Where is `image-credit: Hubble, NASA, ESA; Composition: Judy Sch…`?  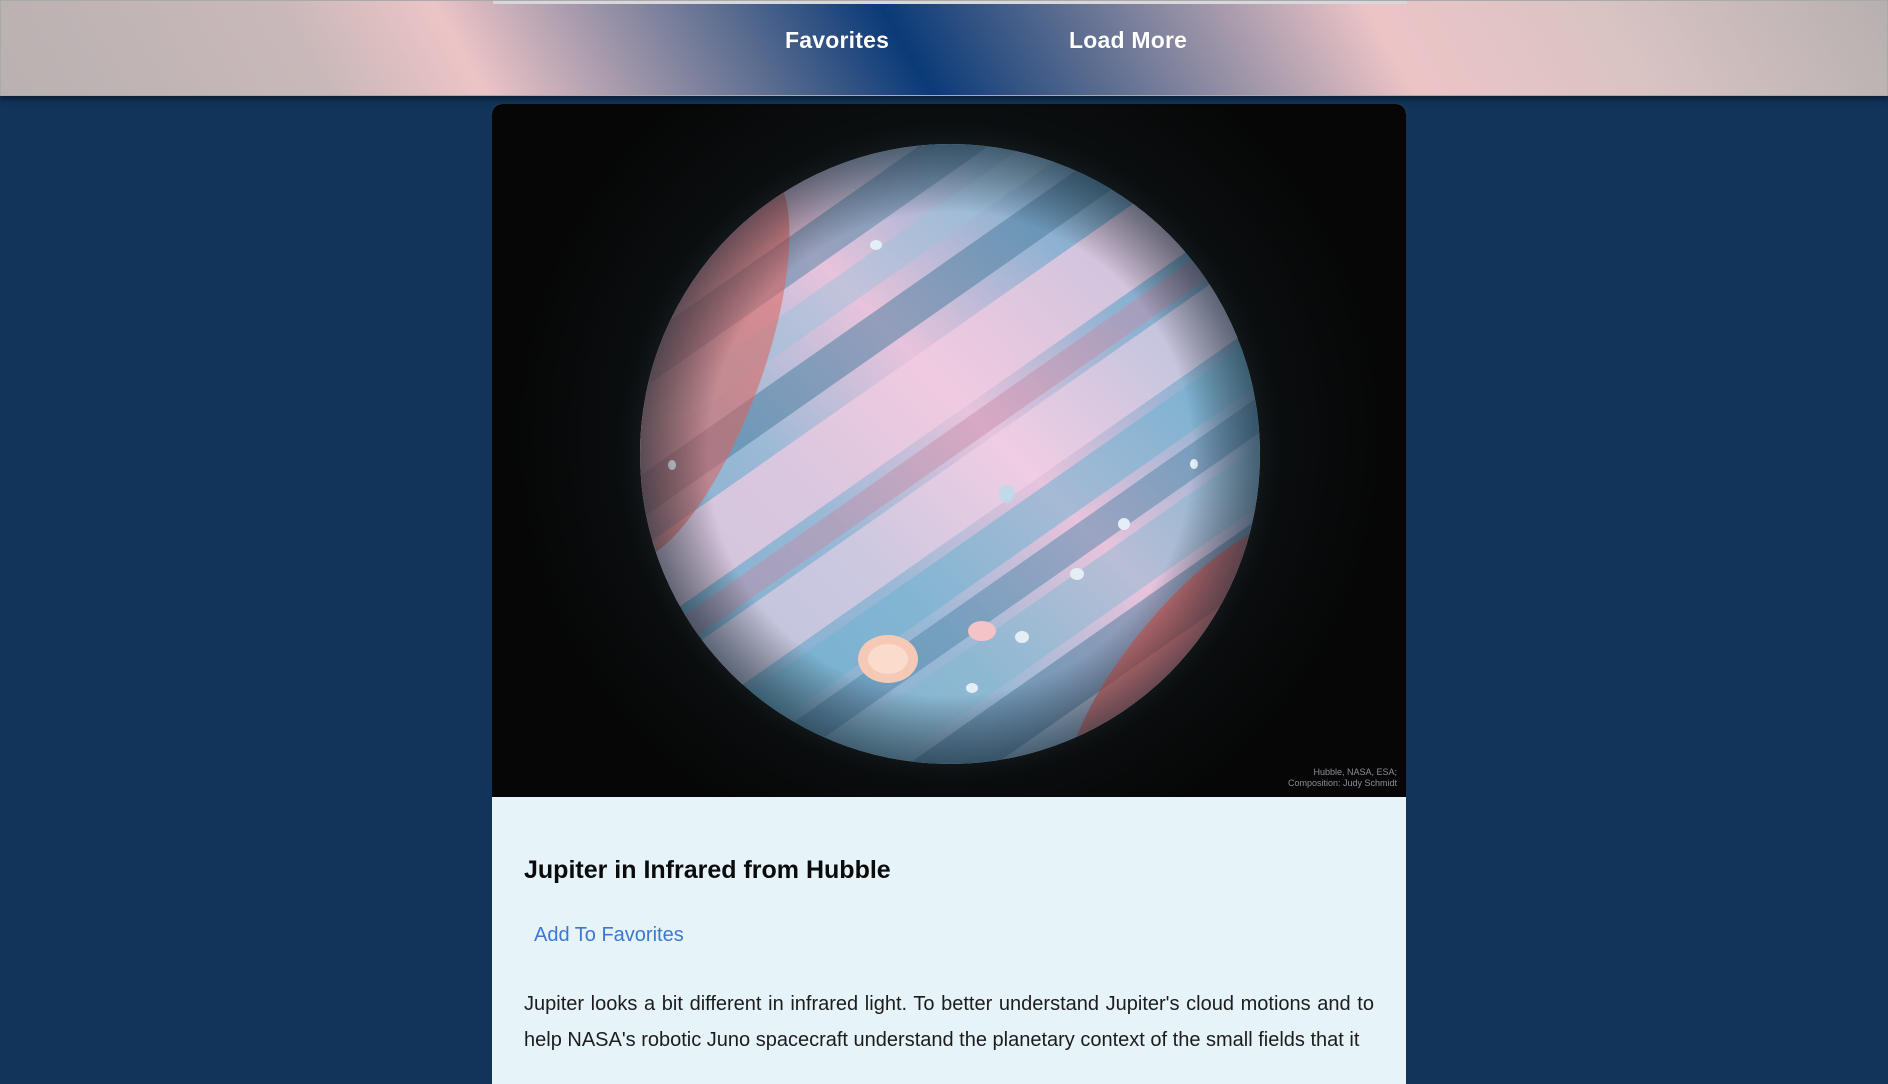
image-credit: Hubble, NASA, ESA; Composition: Judy Sch… is located at coordinates (1342, 778).